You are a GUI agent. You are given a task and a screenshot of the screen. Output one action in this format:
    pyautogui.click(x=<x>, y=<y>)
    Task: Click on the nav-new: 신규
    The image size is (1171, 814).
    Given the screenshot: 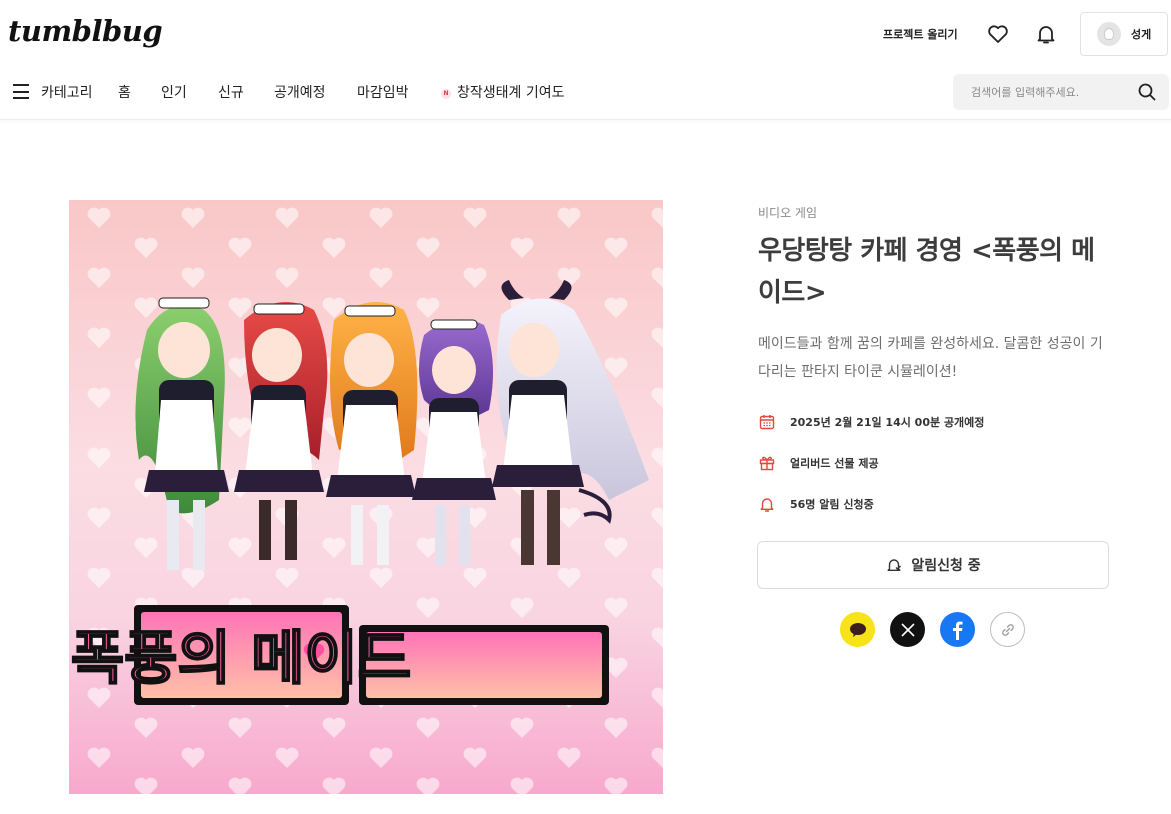 What is the action you would take?
    pyautogui.click(x=231, y=92)
    